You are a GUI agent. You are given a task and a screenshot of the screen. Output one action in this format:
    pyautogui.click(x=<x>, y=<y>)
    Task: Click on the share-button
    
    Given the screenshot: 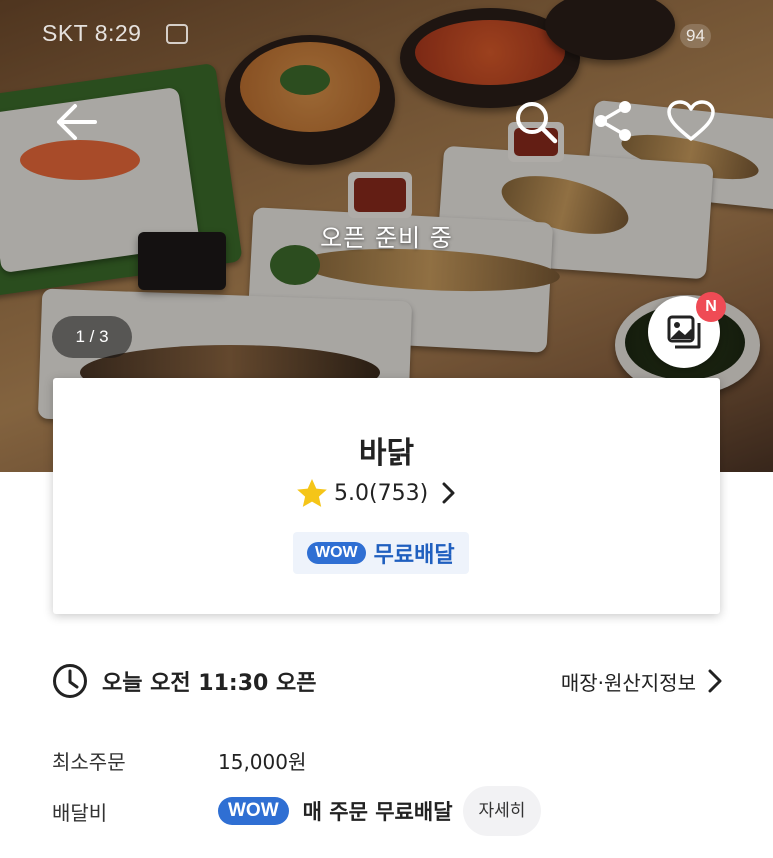 What is the action you would take?
    pyautogui.click(x=613, y=121)
    